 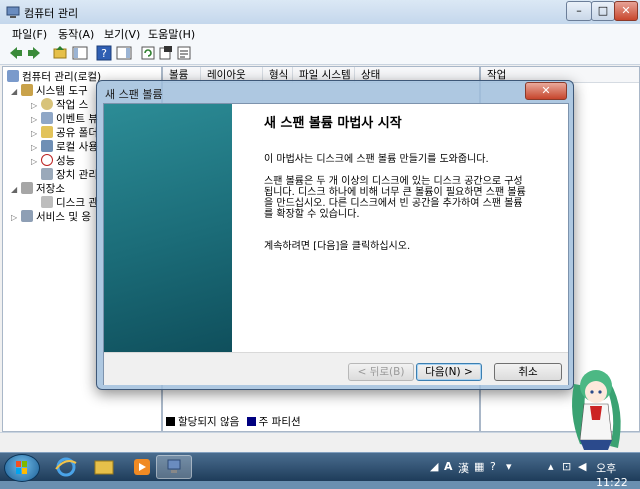 I want to click on ime-pad-icon: ▦, so click(x=479, y=466).